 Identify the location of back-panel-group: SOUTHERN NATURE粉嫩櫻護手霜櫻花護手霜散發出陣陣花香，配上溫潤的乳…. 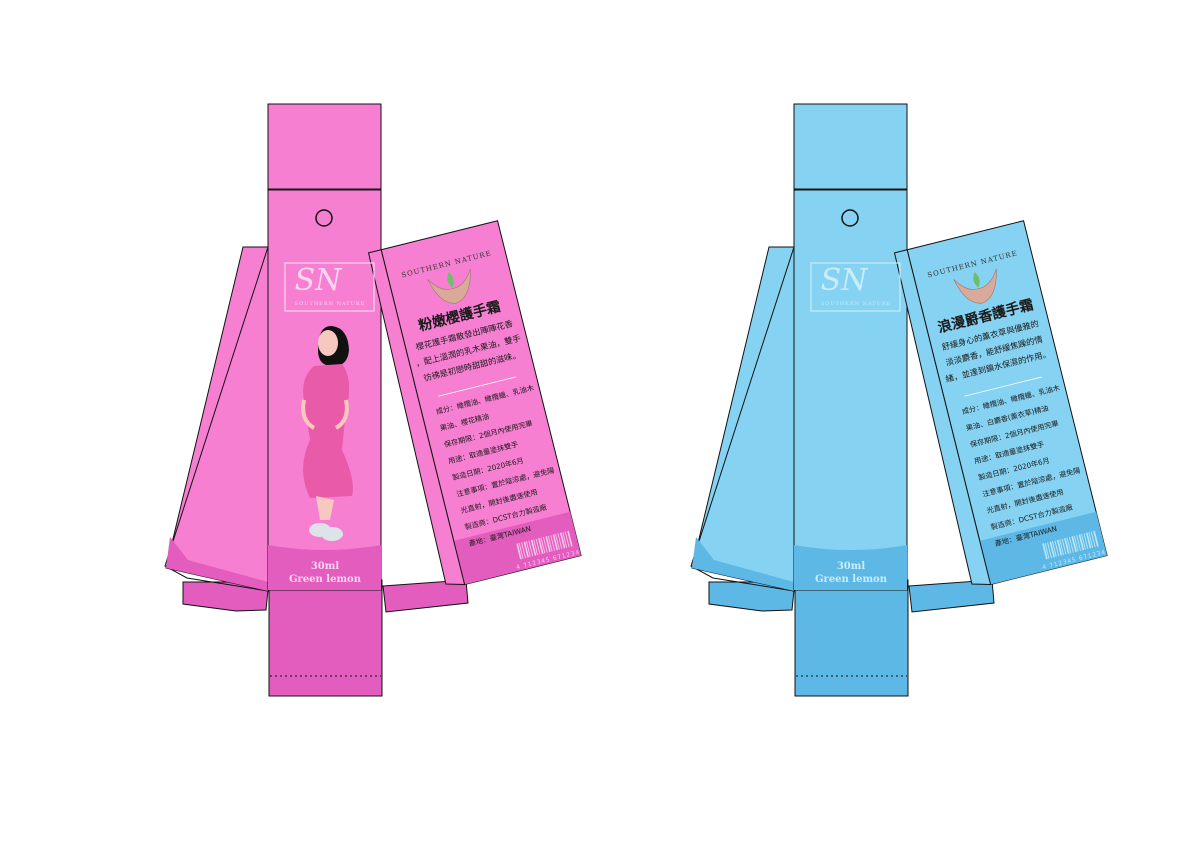
(474, 403).